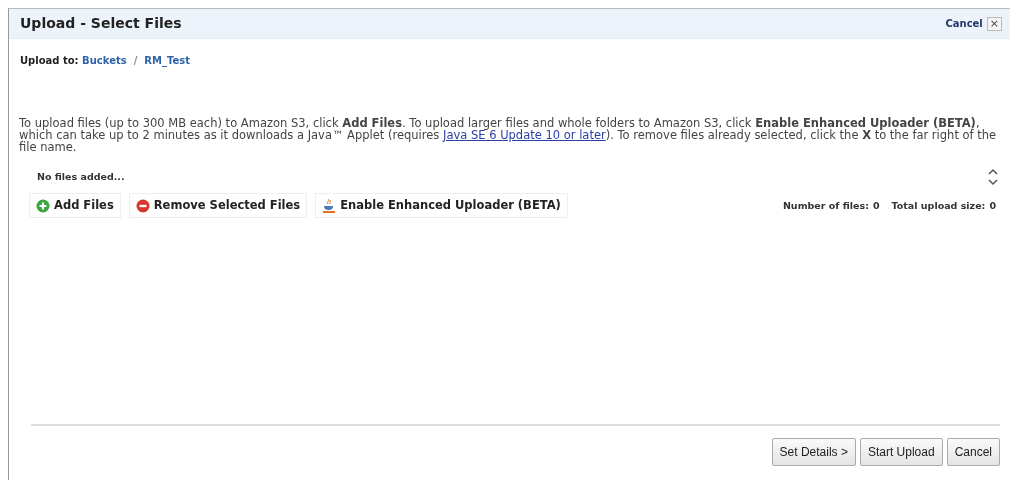 The width and height of the screenshot is (1018, 480). Describe the element at coordinates (993, 177) in the screenshot. I see `scroll-arrows-icon` at that location.